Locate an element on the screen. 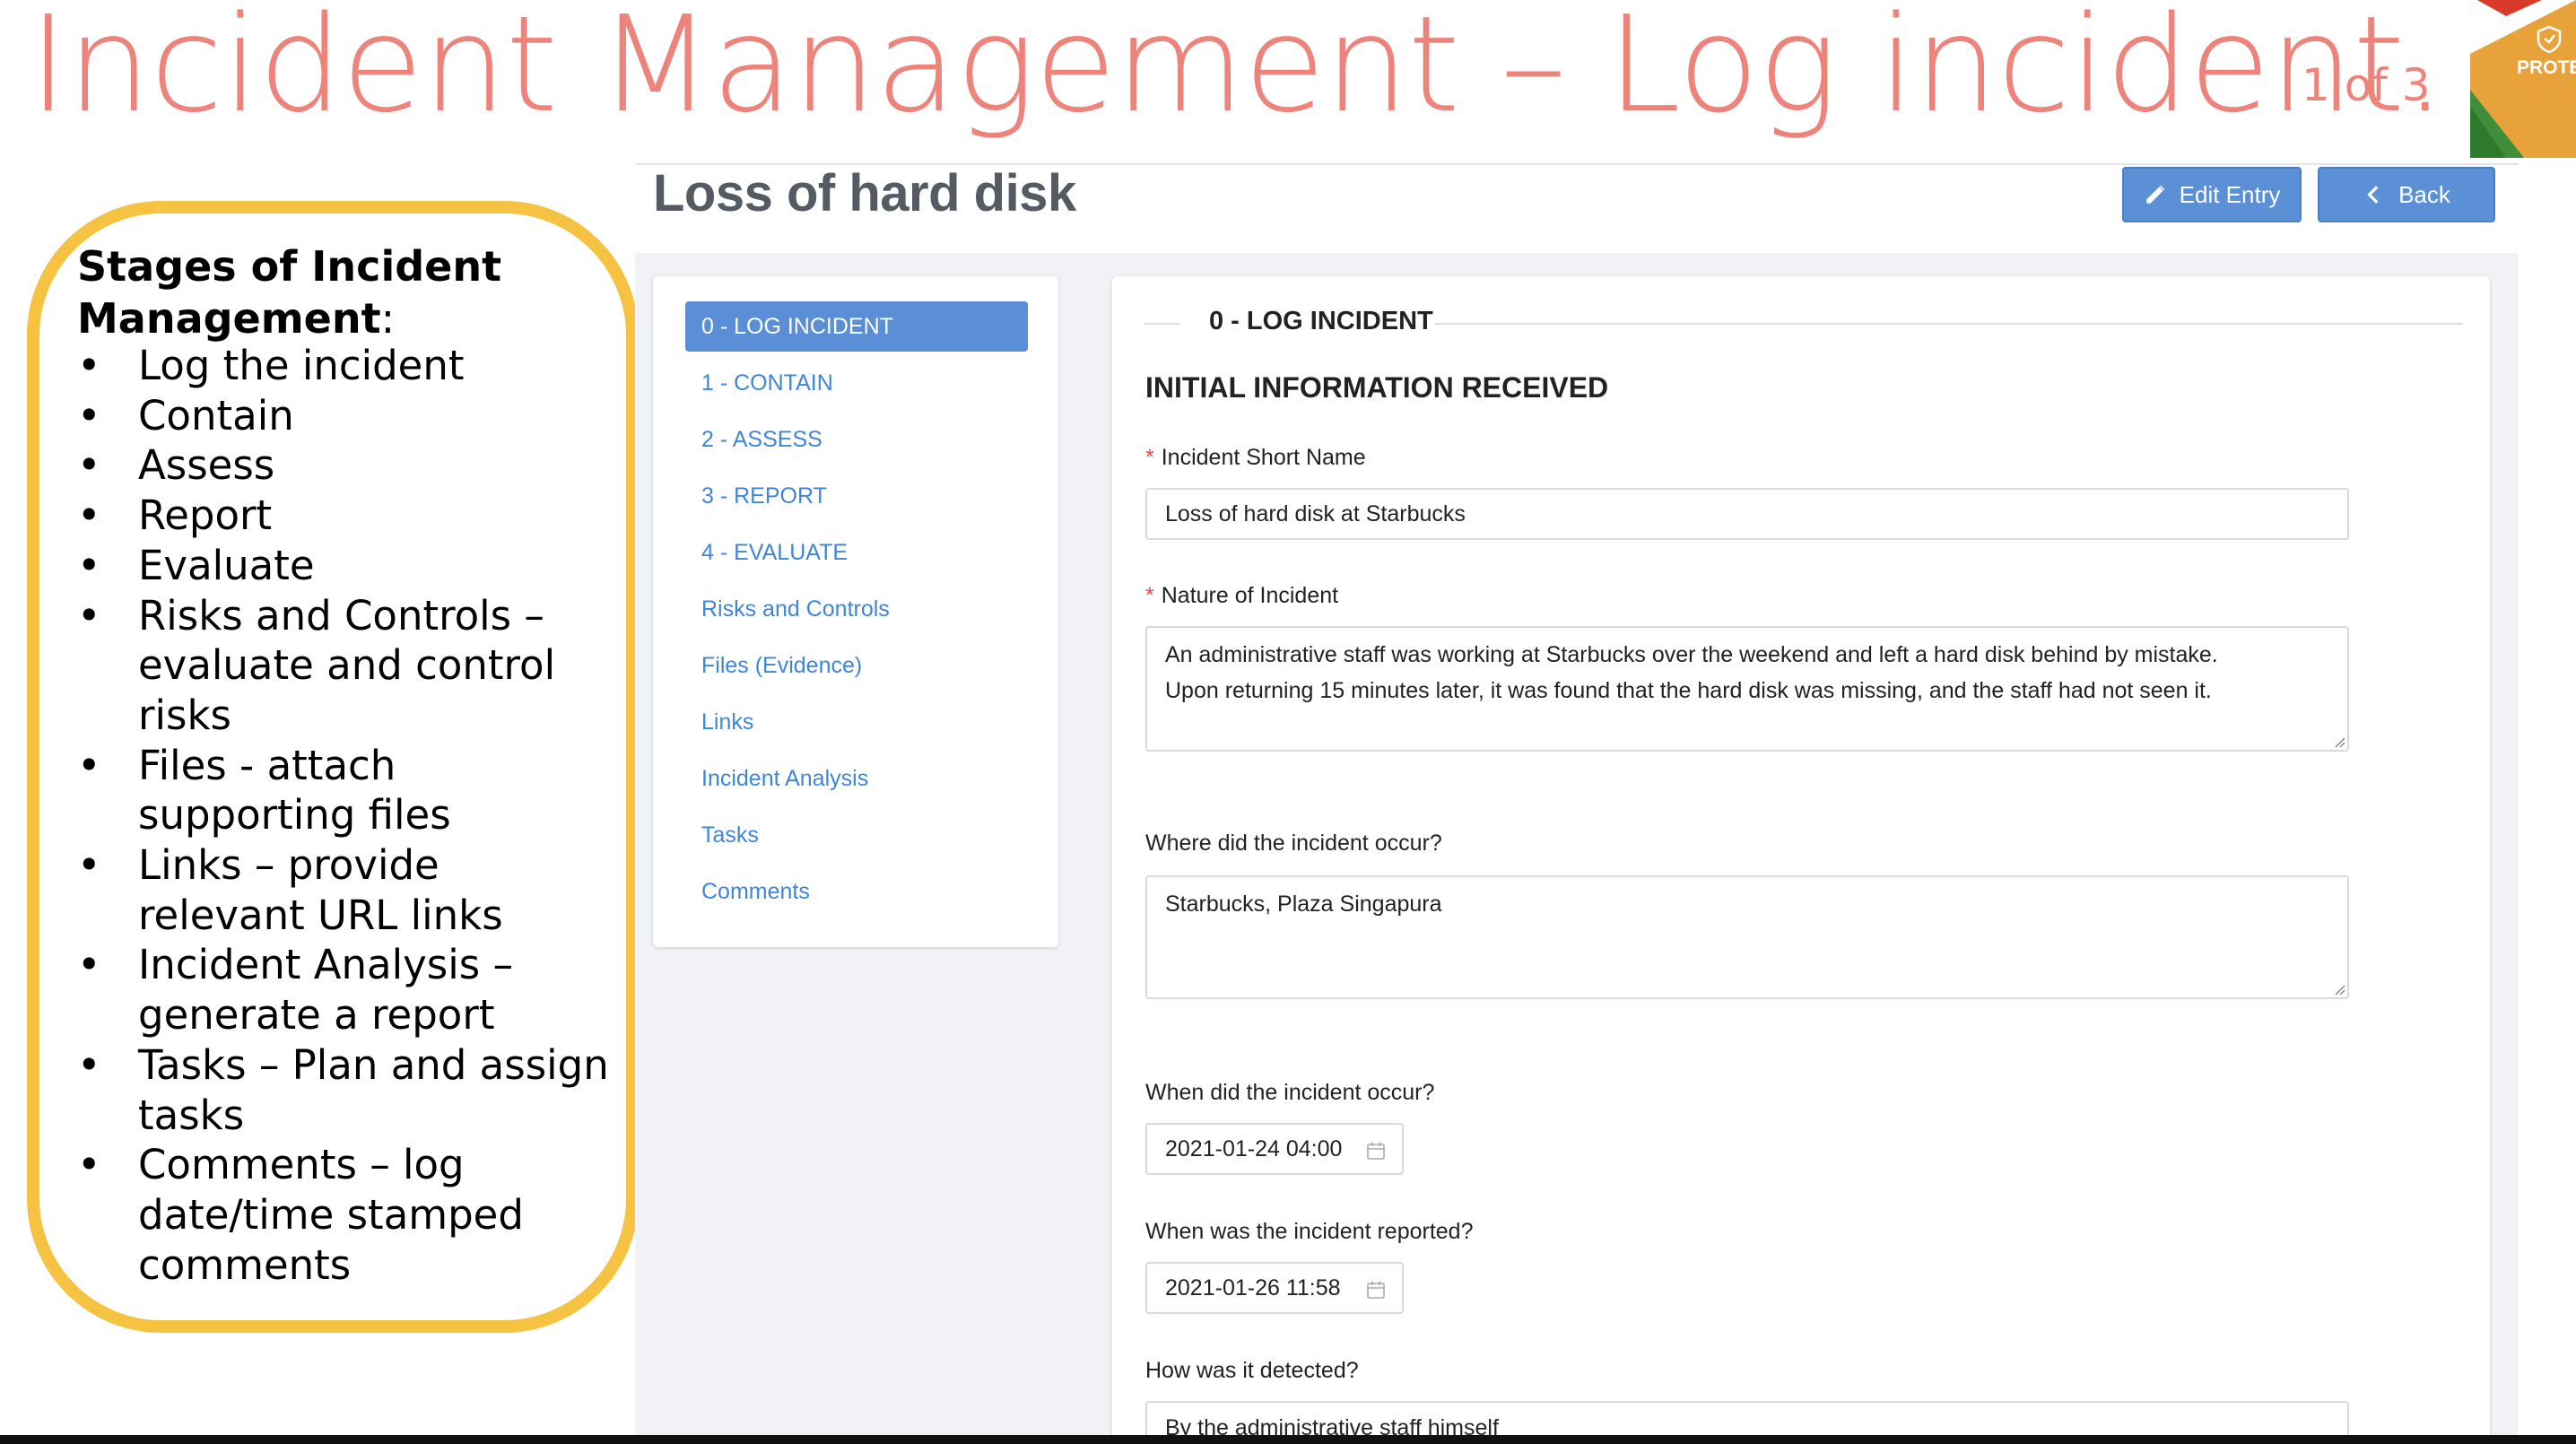 This screenshot has height=1444, width=2576. list-item: • Tasks – Plan and assign tasks is located at coordinates (346, 1090).